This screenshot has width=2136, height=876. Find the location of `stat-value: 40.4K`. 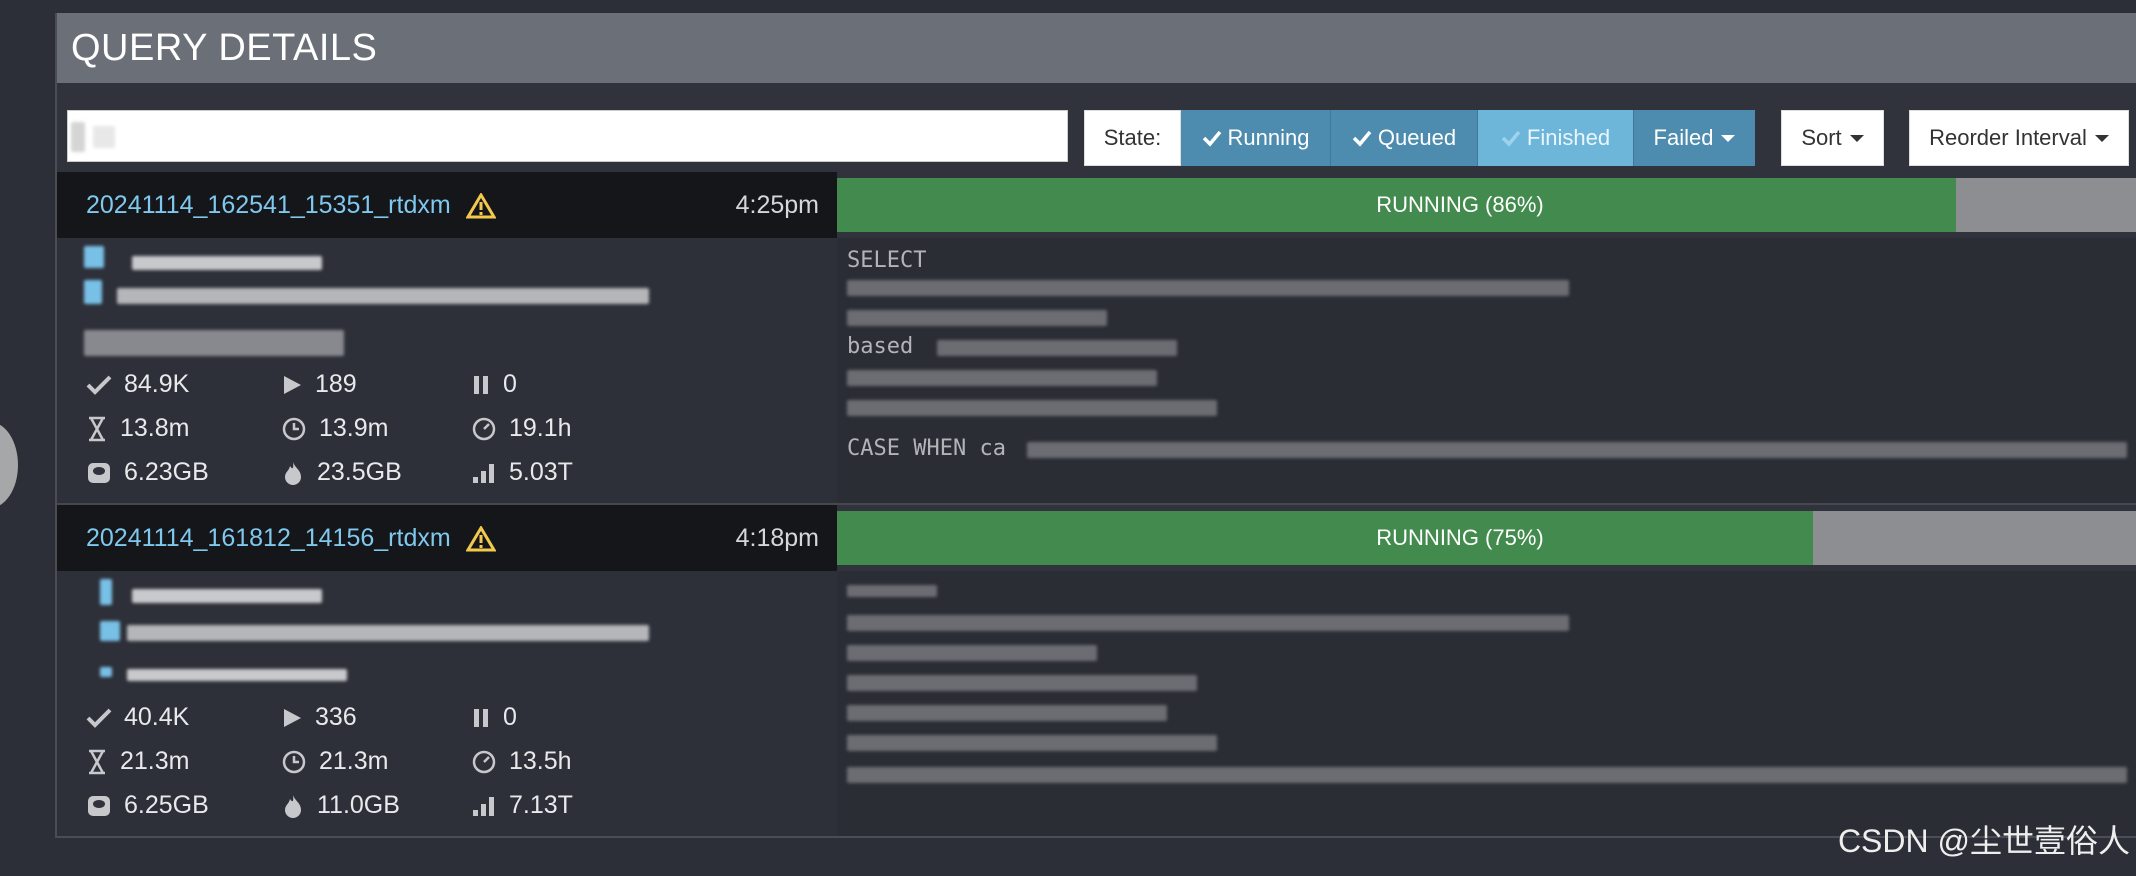

stat-value: 40.4K is located at coordinates (157, 717).